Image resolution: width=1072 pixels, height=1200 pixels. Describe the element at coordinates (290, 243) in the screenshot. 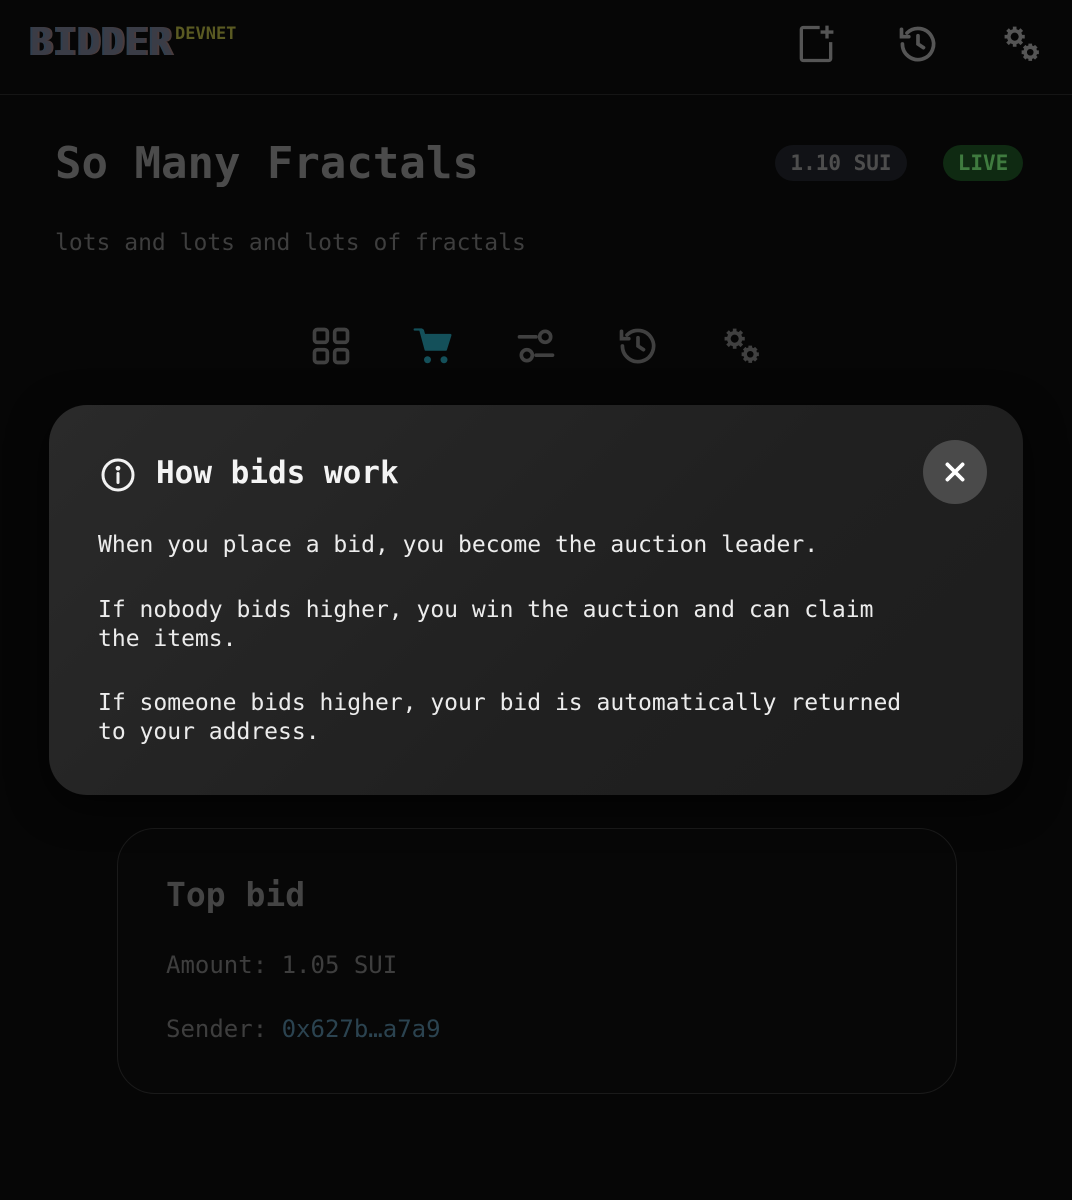

I see `auction-description: lots and lots and lots of fractals` at that location.